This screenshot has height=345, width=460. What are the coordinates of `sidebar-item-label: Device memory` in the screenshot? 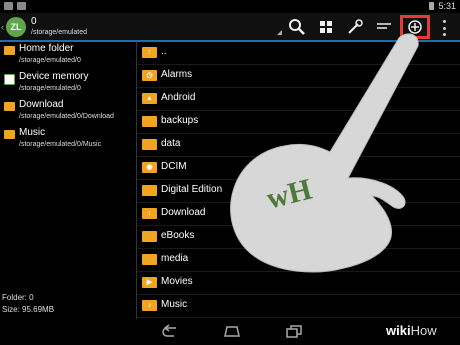 It's located at (54, 76).